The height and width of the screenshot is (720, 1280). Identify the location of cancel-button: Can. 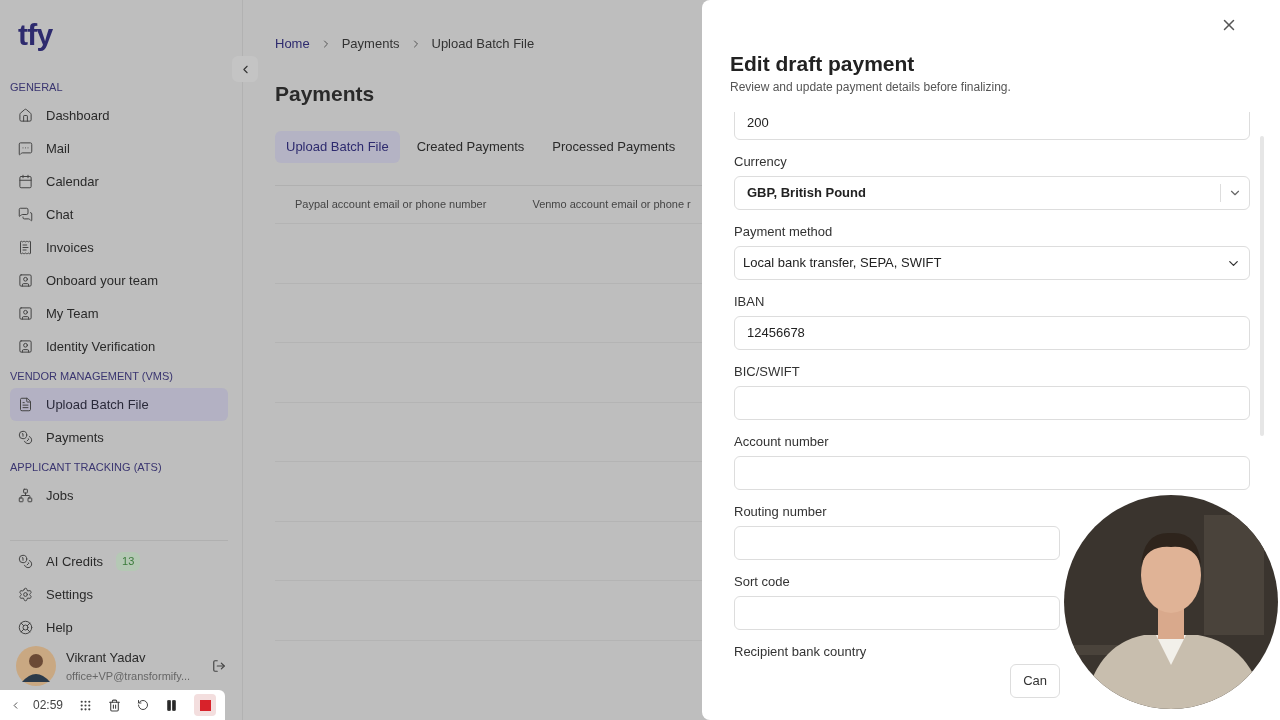
(1035, 681).